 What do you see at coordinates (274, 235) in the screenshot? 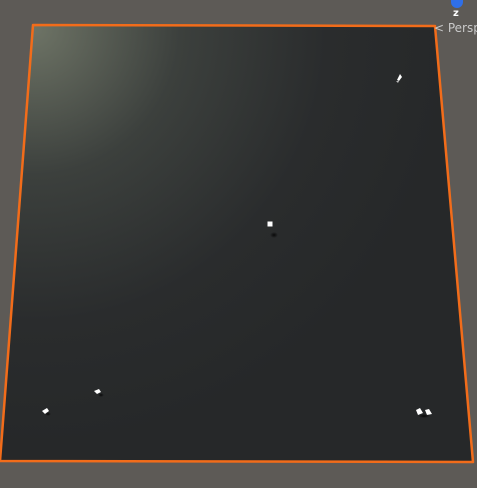
I see `center-object-shadow` at bounding box center [274, 235].